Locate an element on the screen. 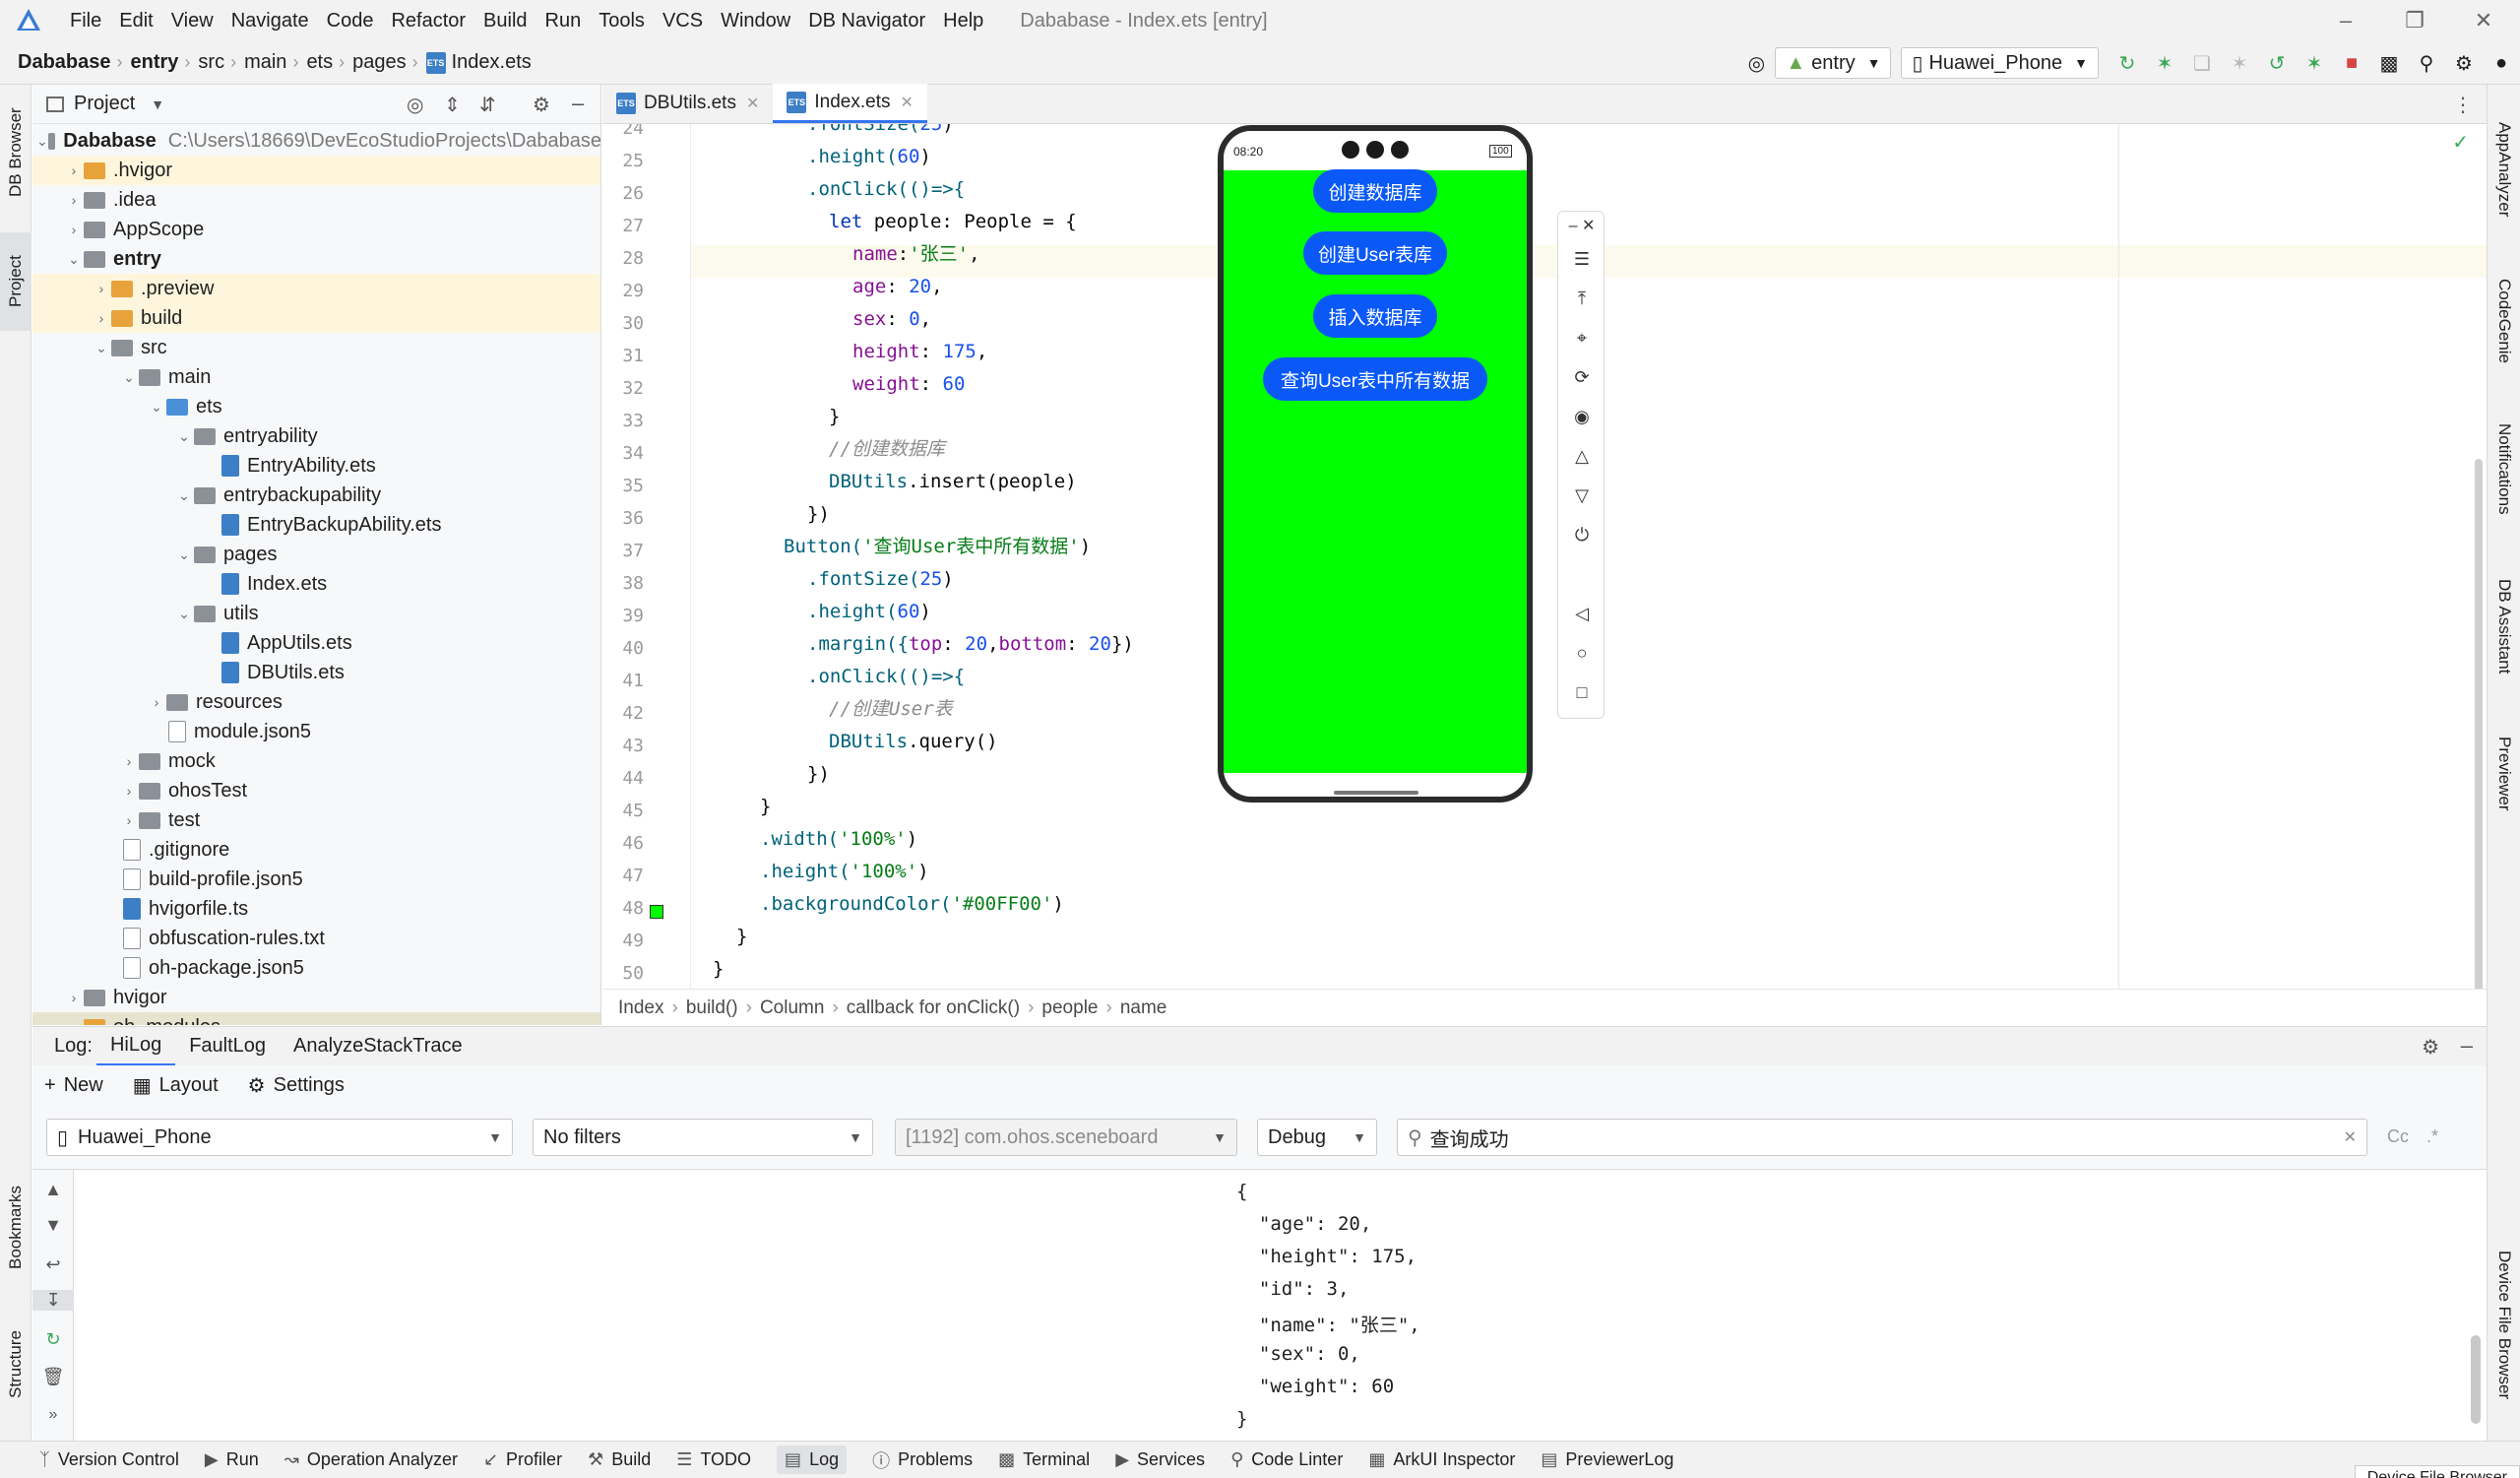 The height and width of the screenshot is (1478, 2520). code-breadcrumb-item: callback for onClick() is located at coordinates (933, 1008).